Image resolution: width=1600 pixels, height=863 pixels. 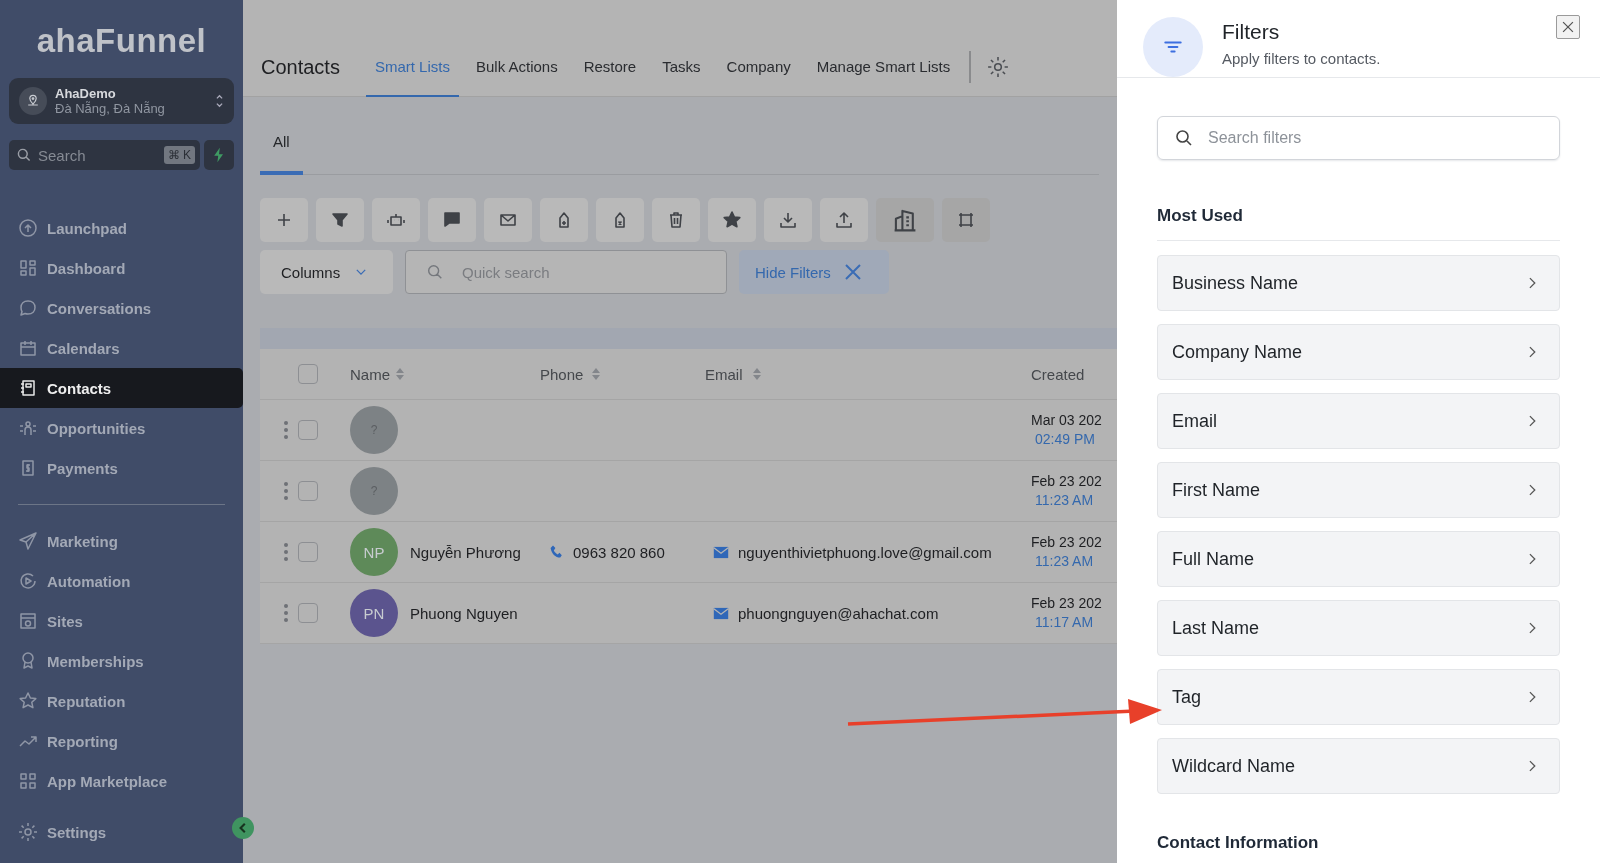 What do you see at coordinates (1358, 628) in the screenshot?
I see `filter-option: Last Name` at bounding box center [1358, 628].